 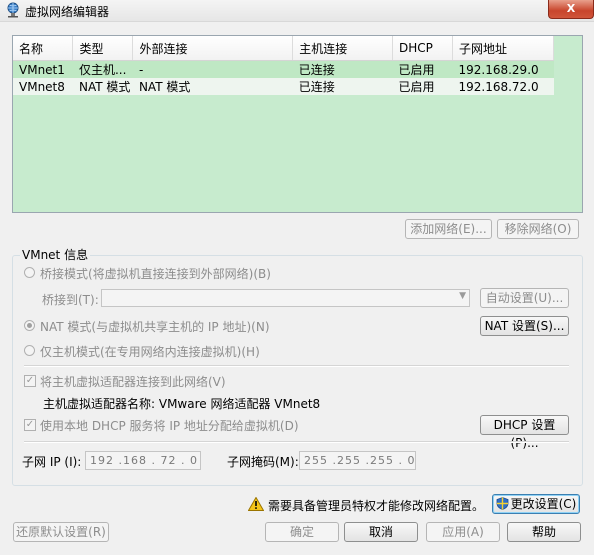 I want to click on cell-name: VMnet1, so click(x=43, y=69).